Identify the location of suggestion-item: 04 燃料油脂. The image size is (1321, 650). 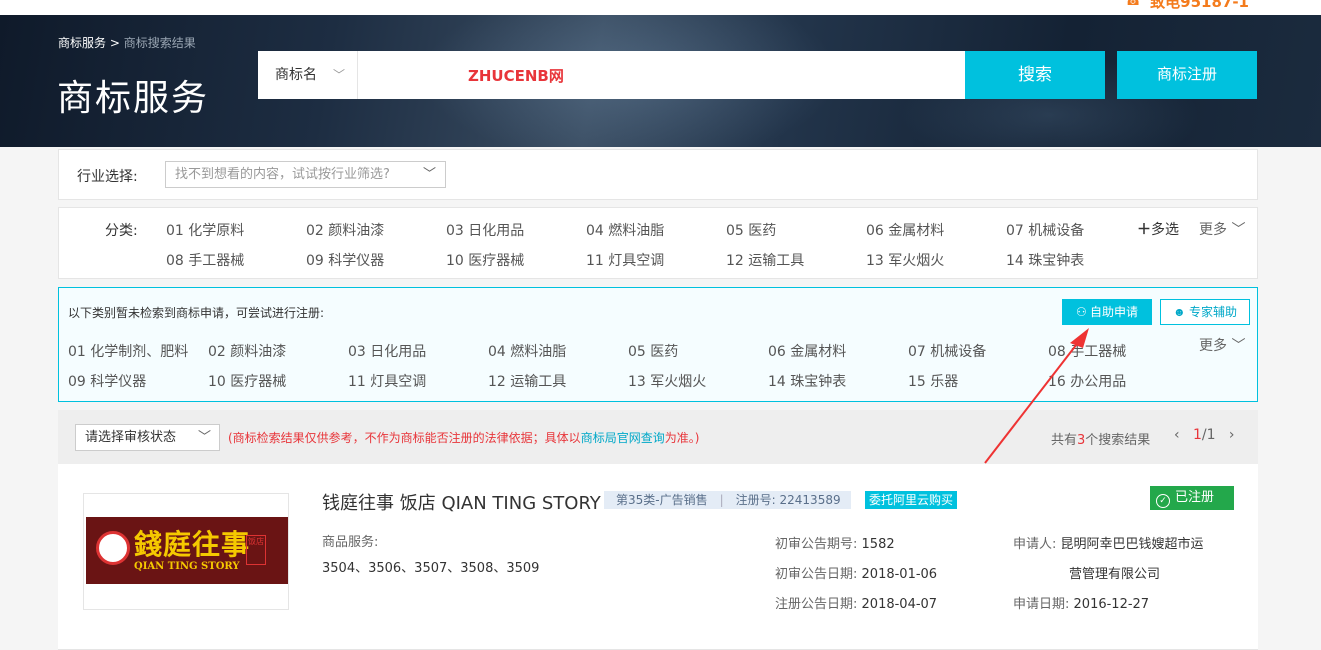
(558, 351).